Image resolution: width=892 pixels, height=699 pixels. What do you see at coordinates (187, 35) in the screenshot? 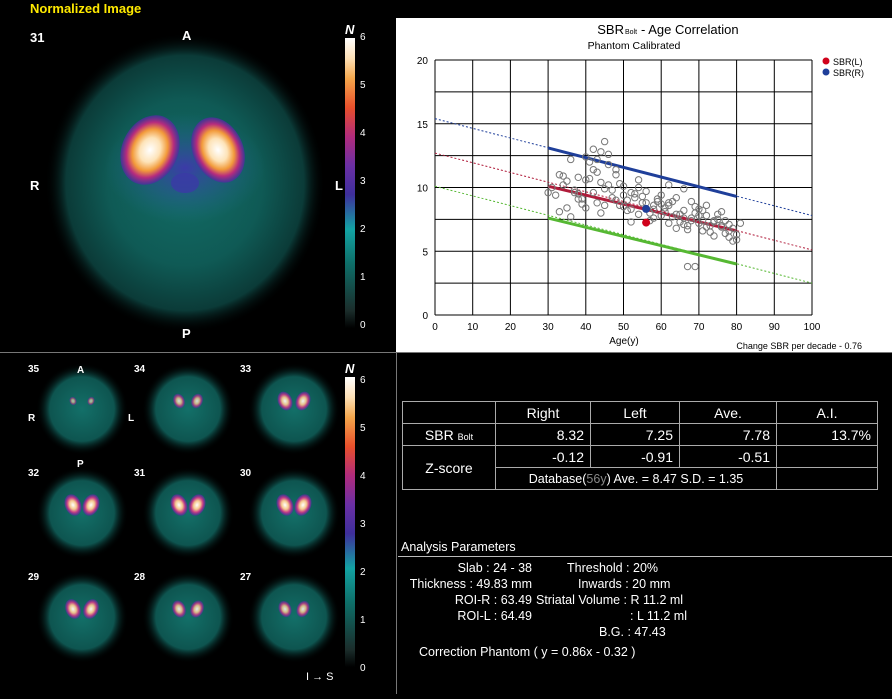
I see `orientation-anterior: A` at bounding box center [187, 35].